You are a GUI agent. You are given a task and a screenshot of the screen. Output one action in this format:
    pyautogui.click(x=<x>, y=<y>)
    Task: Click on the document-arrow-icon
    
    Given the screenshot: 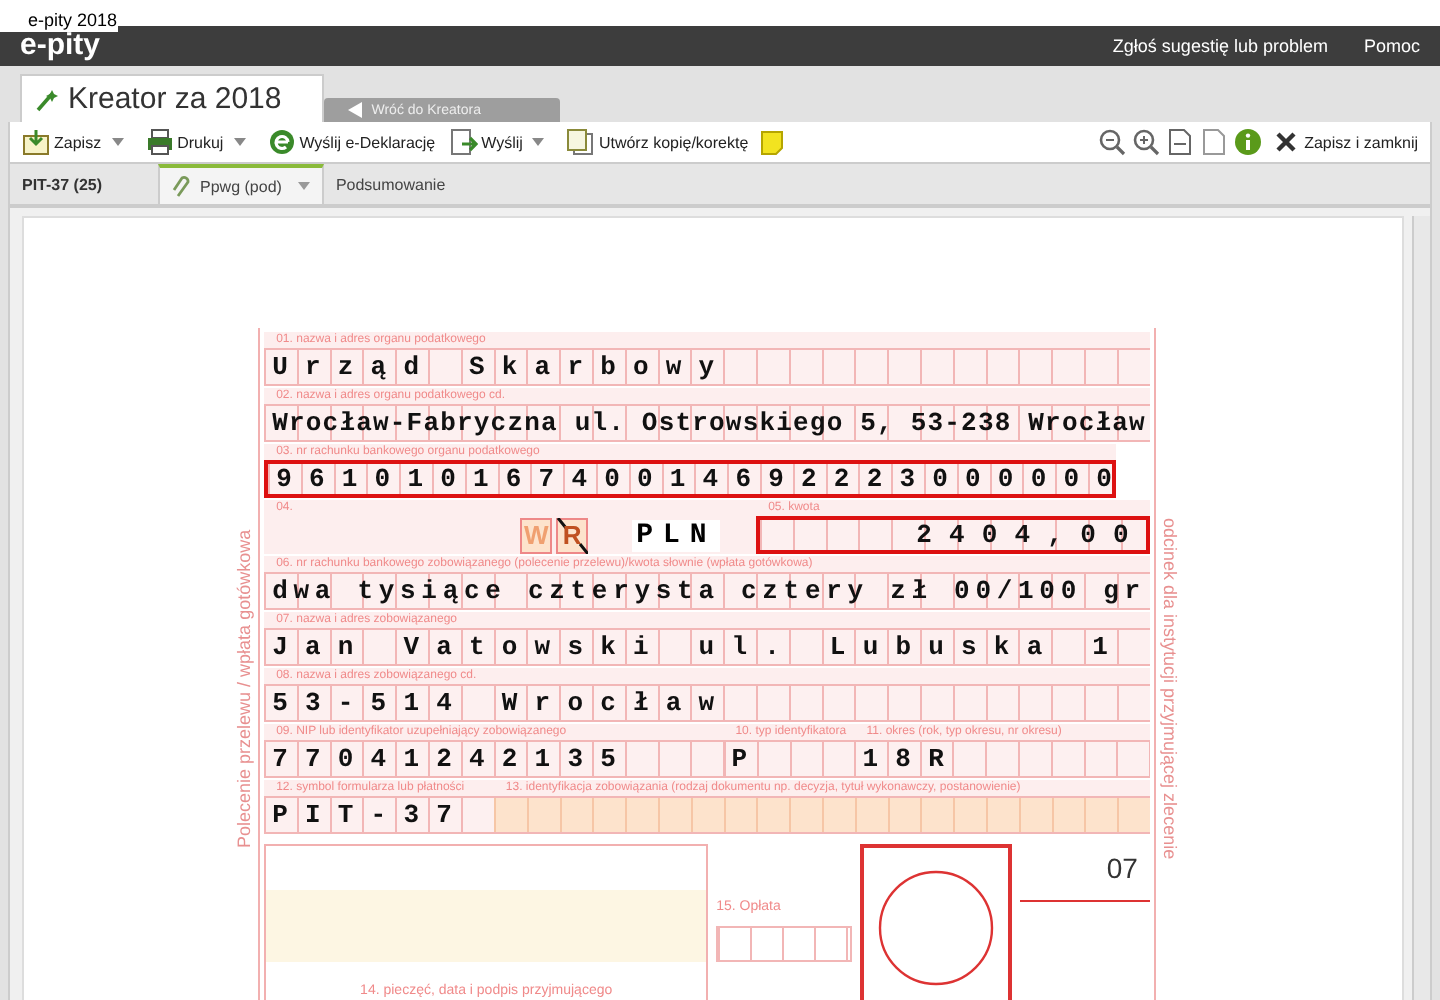 What is the action you would take?
    pyautogui.click(x=463, y=142)
    